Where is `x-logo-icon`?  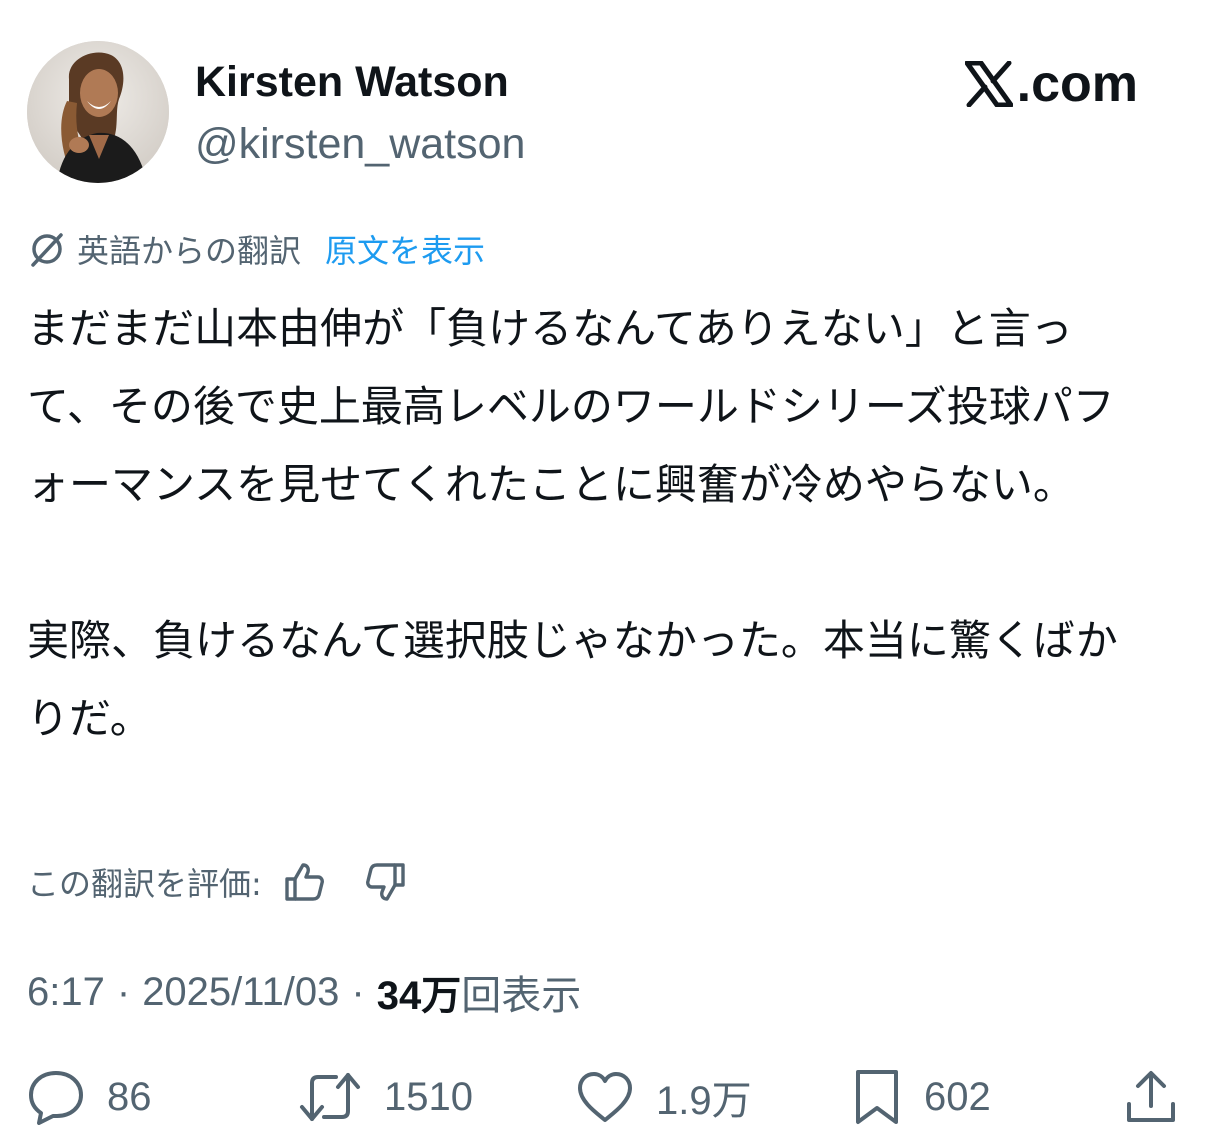 x-logo-icon is located at coordinates (988, 84).